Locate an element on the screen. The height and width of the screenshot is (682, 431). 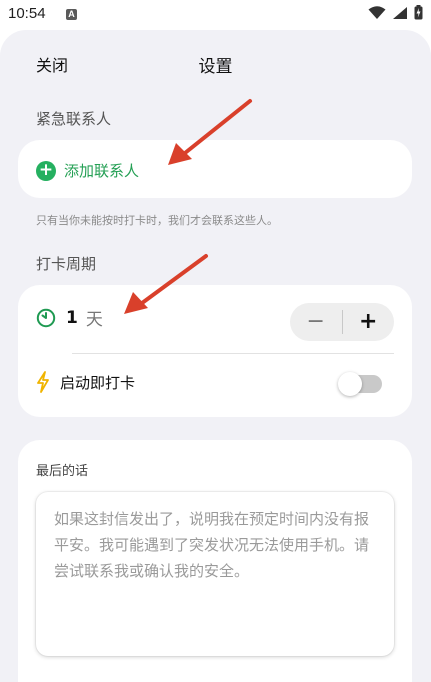
emergency-section-label: 紧急联系人 is located at coordinates (74, 119).